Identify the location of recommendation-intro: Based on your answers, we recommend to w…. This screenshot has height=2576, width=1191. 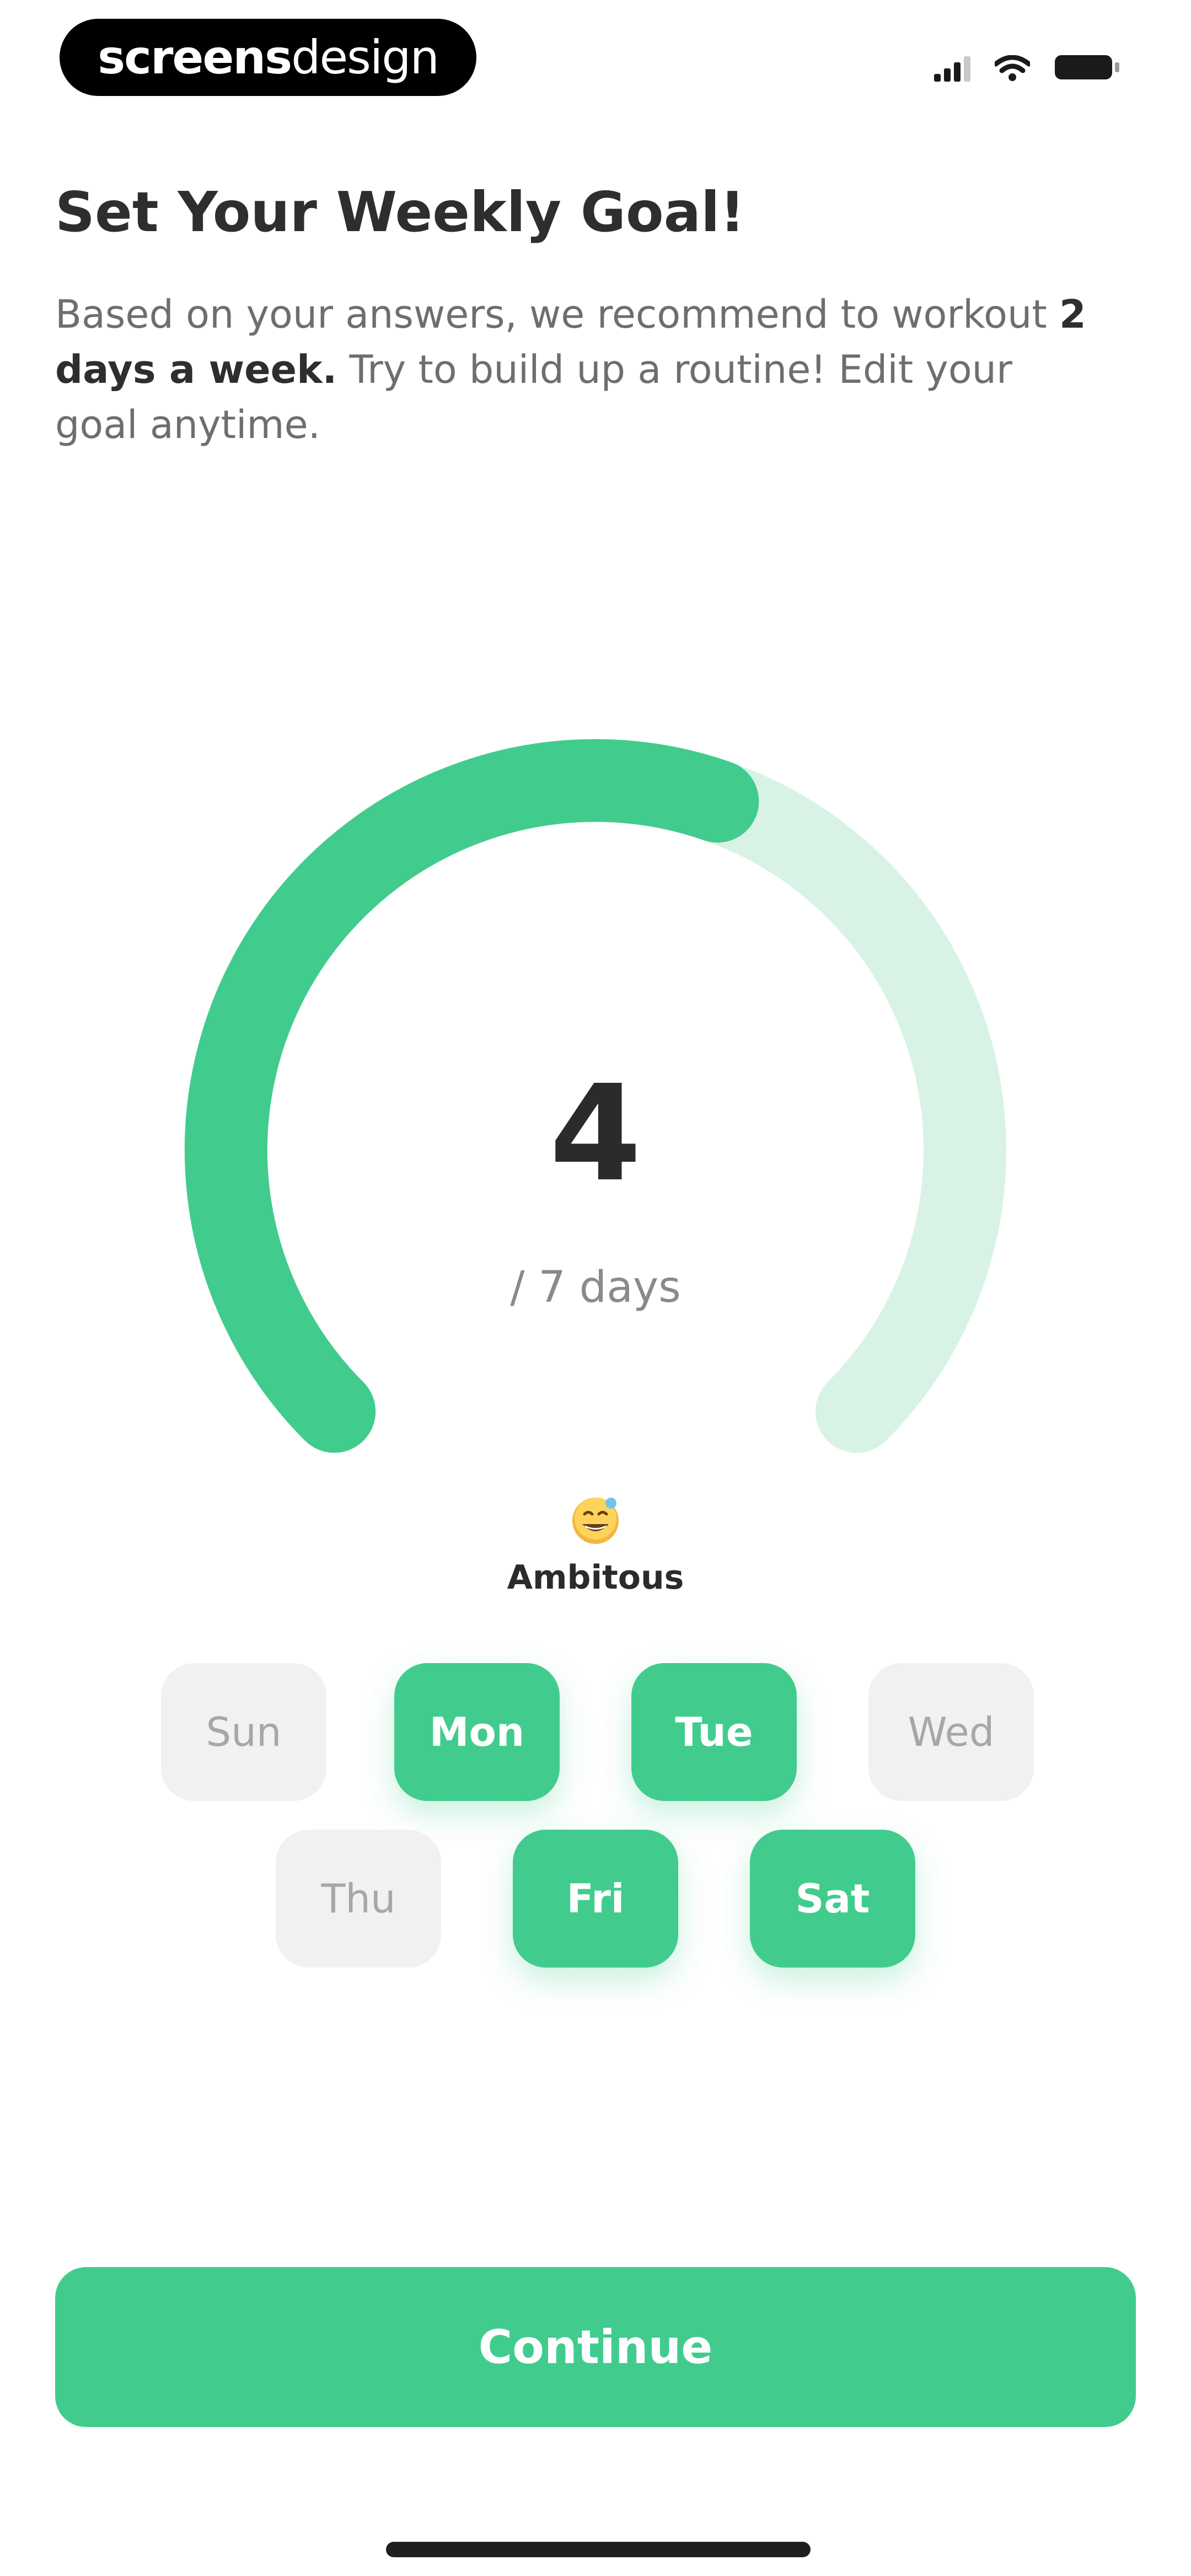
(557, 314).